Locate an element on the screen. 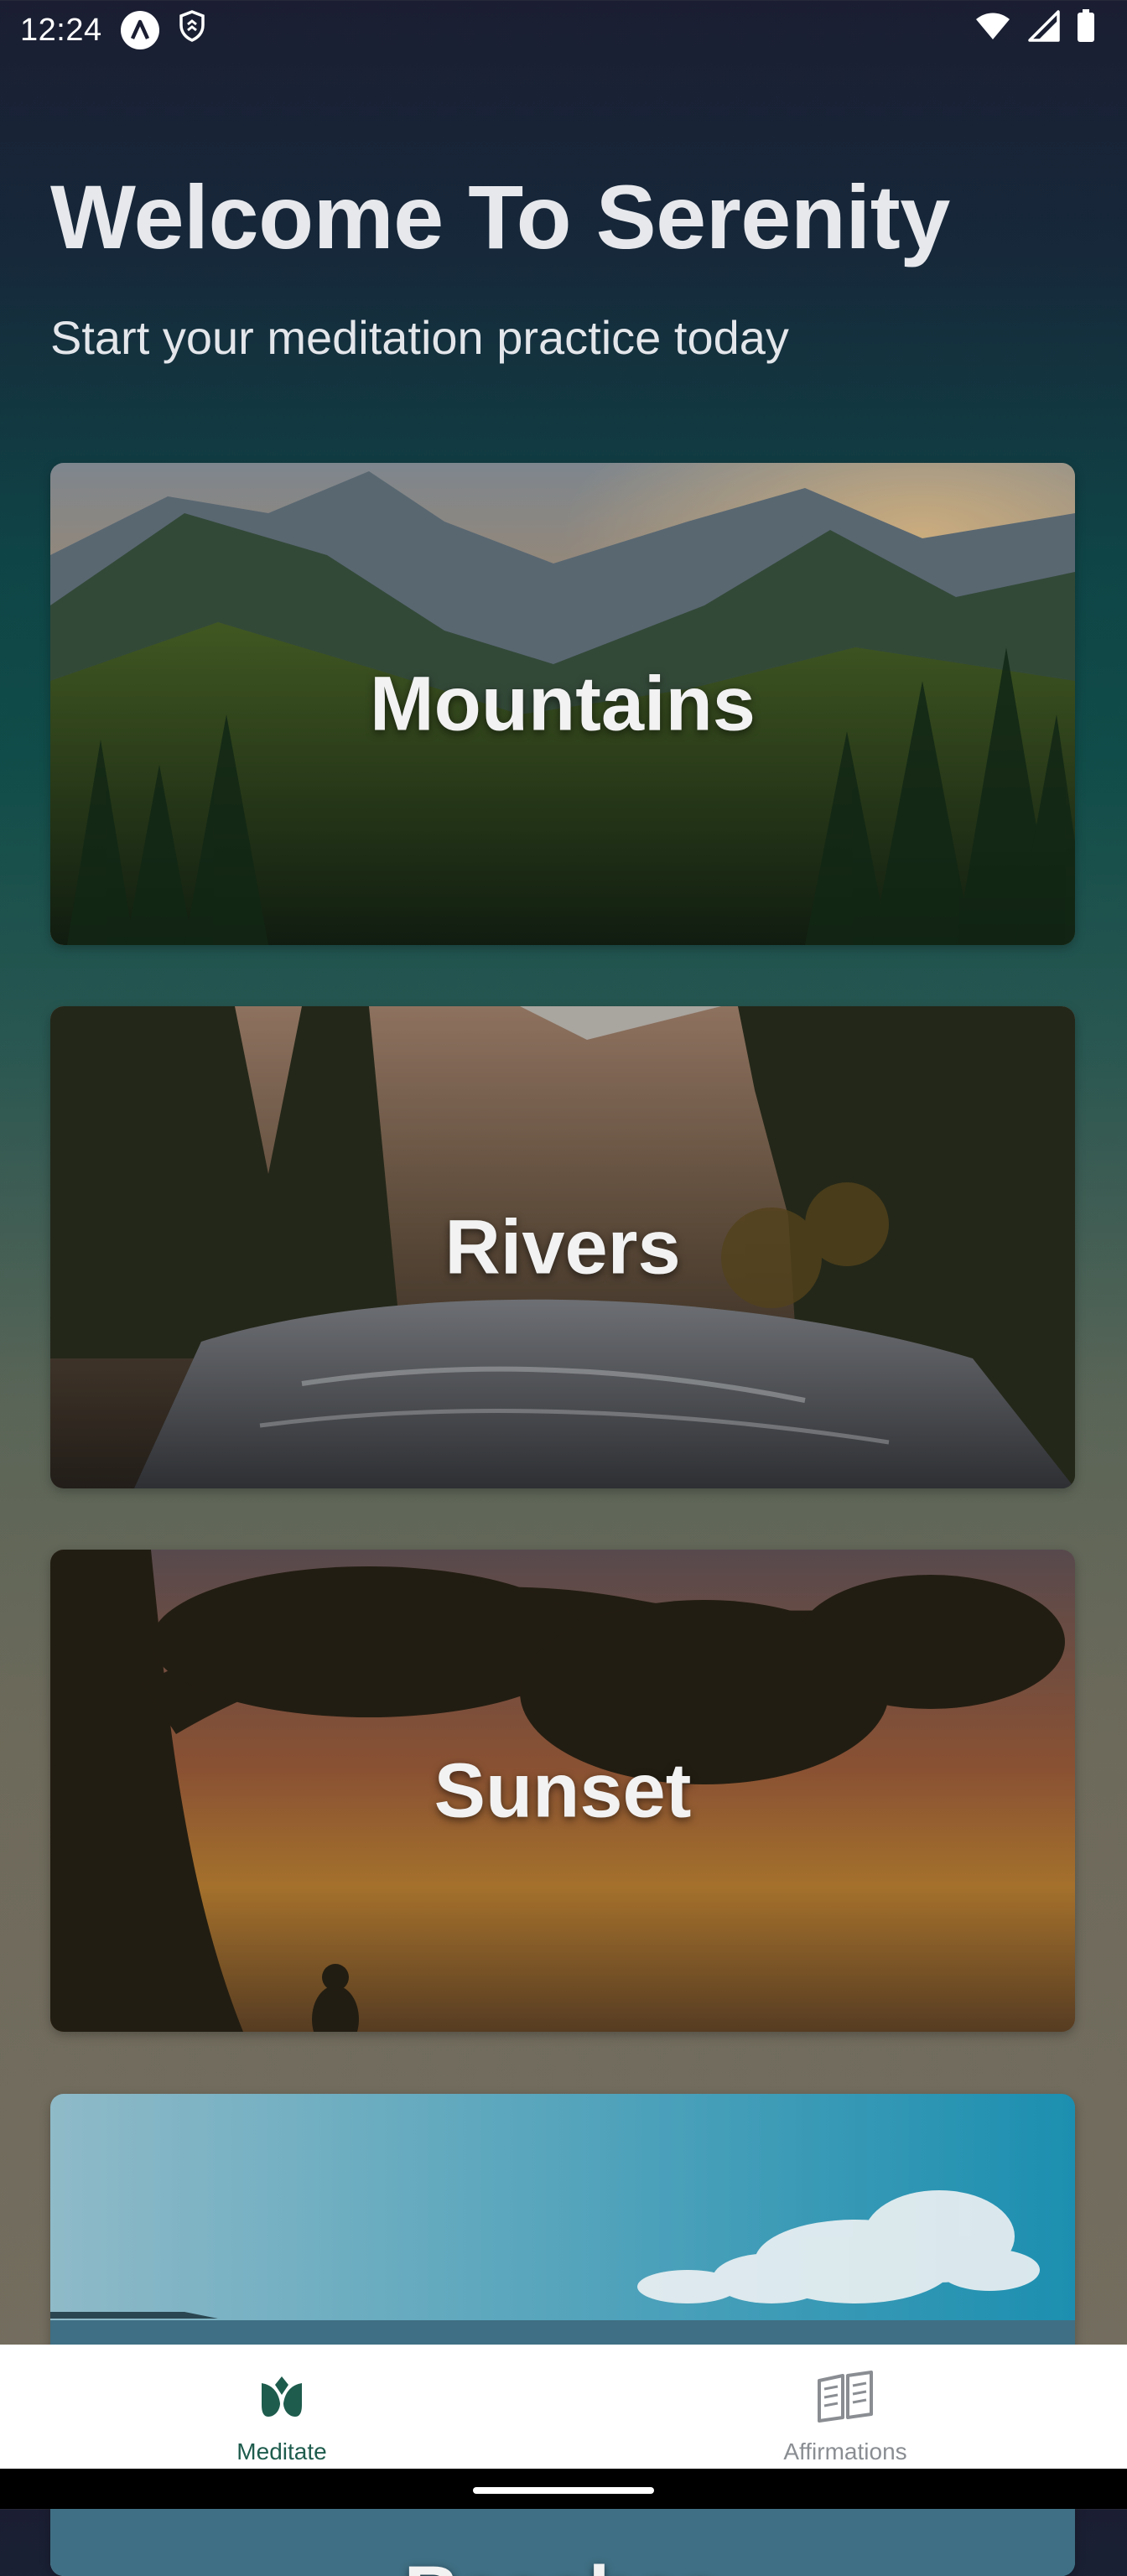 This screenshot has height=2576, width=1127. nav-item-meditate: Meditate is located at coordinates (282, 2407).